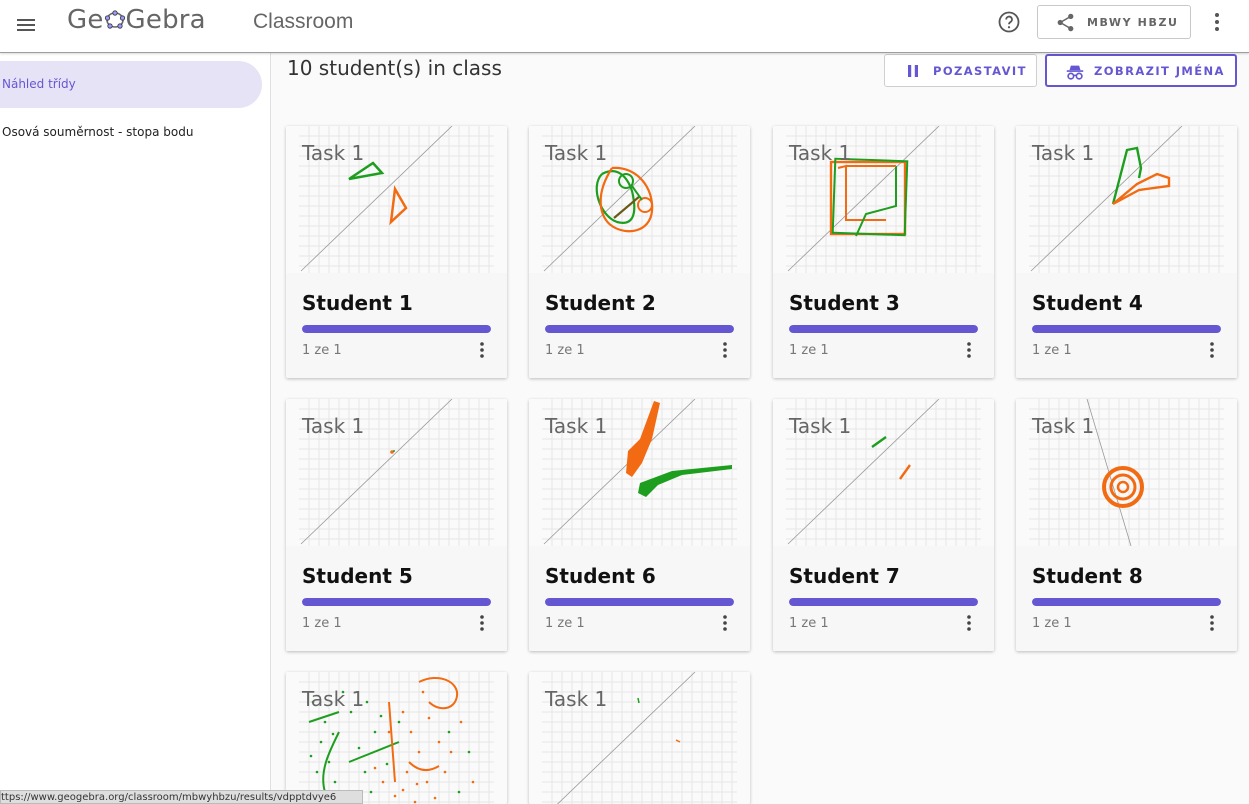 This screenshot has height=804, width=1249. I want to click on student-card: Task 1 Student 3 1 ze 1, so click(883, 252).